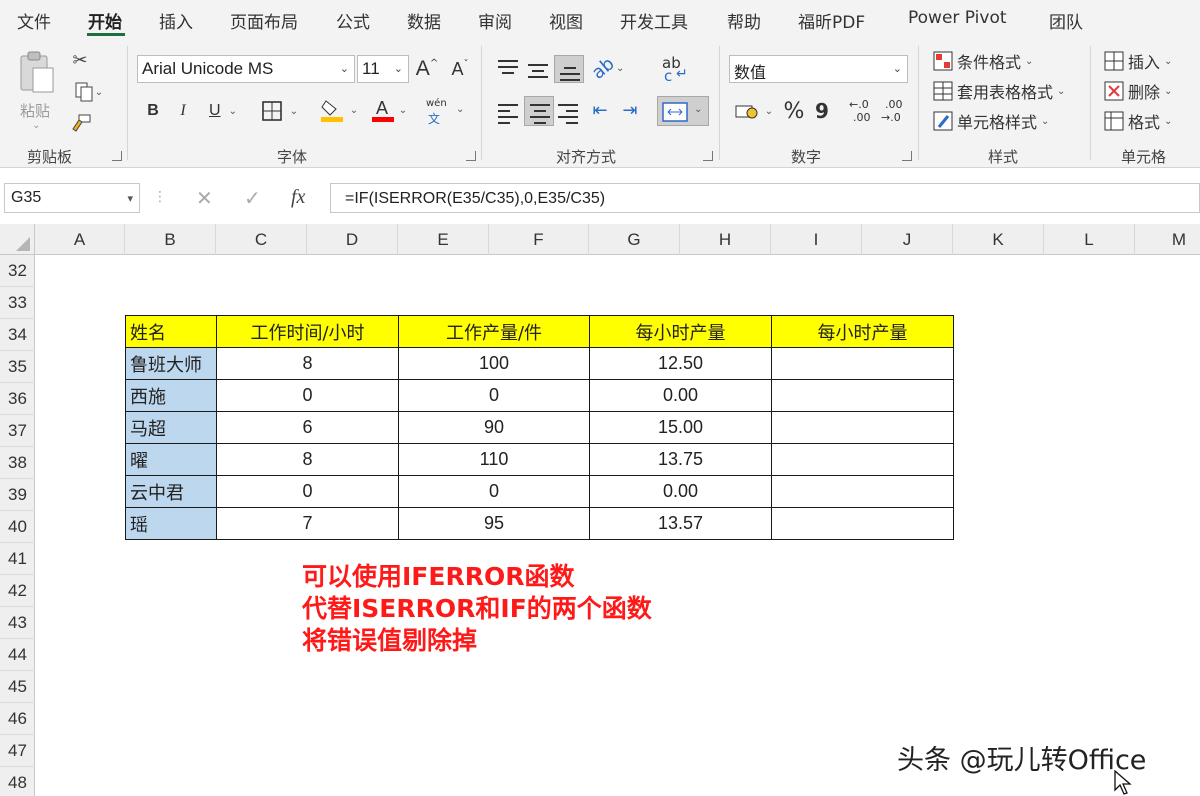  I want to click on tab-team: 团队, so click(1066, 20).